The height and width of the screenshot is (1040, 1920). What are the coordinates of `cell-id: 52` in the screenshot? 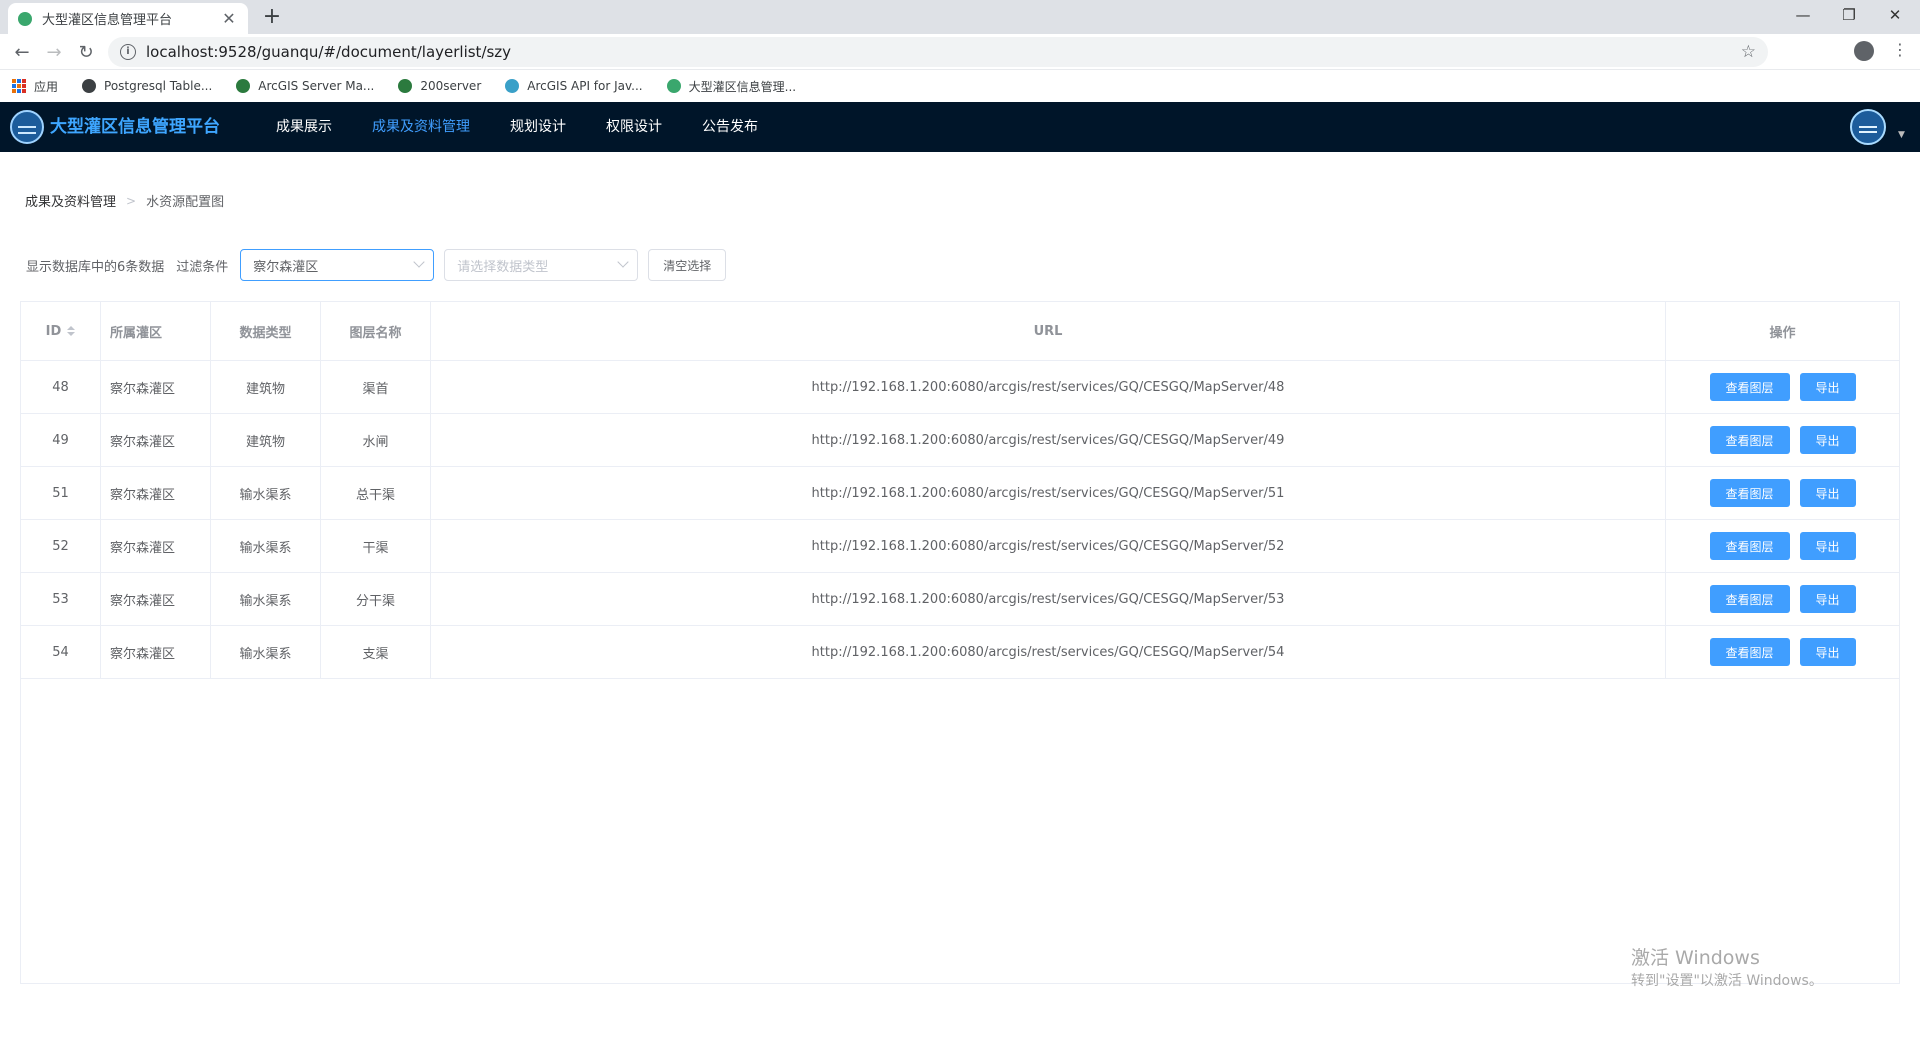 It's located at (61, 546).